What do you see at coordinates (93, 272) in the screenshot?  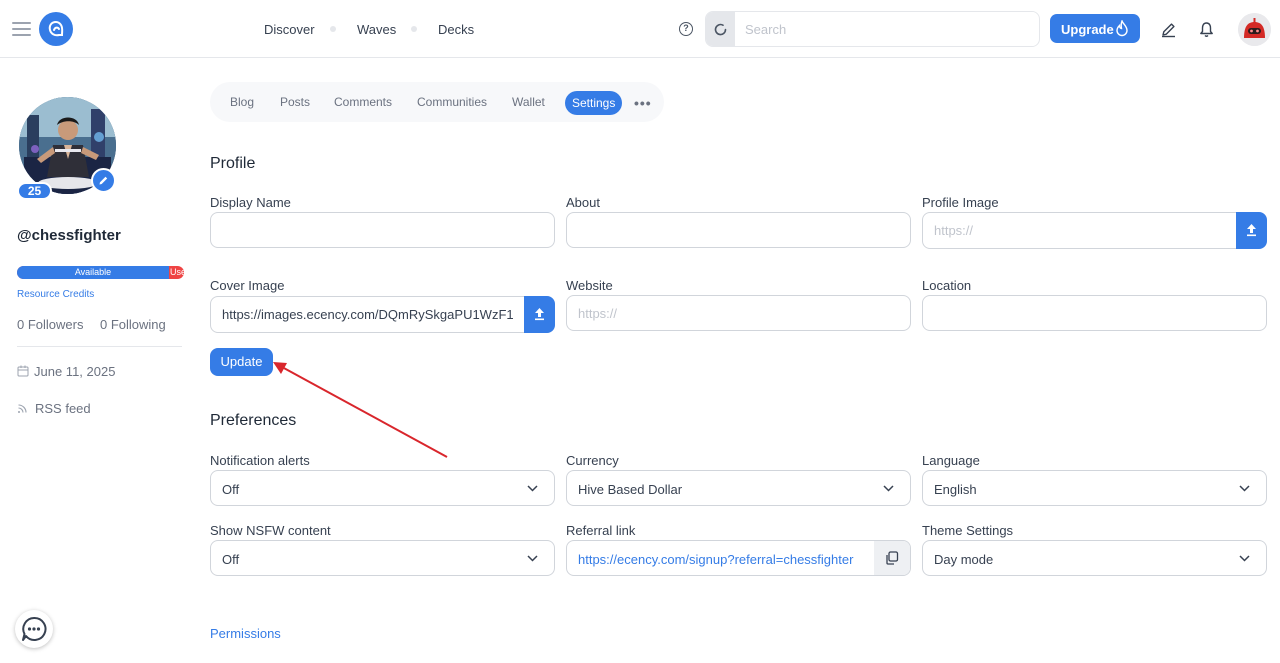 I see `rc-available: Available` at bounding box center [93, 272].